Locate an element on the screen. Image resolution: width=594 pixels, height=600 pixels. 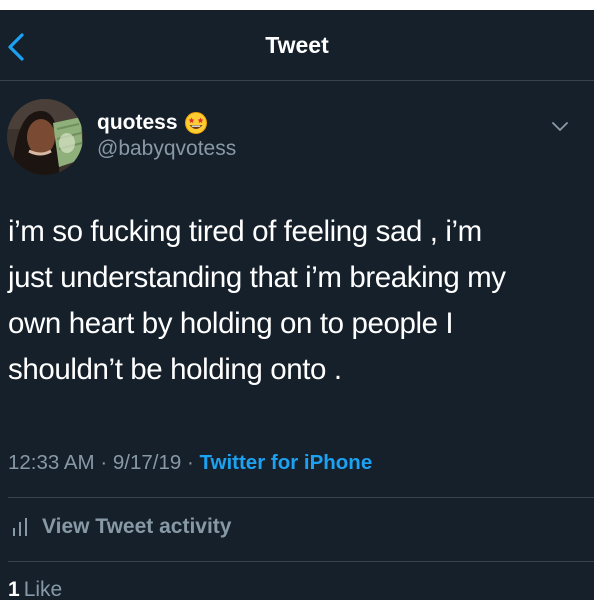
view-tweet-activity-button: View Tweet activity is located at coordinates (120, 527).